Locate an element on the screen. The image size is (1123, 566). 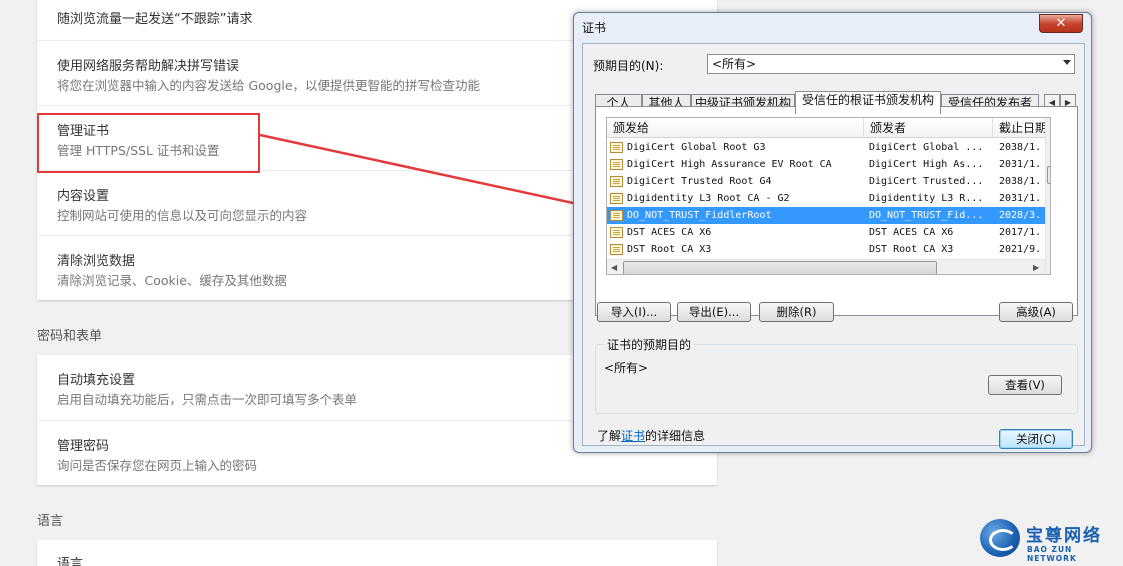
cell-issued-to: DigiCert Global Root G3 is located at coordinates (696, 147).